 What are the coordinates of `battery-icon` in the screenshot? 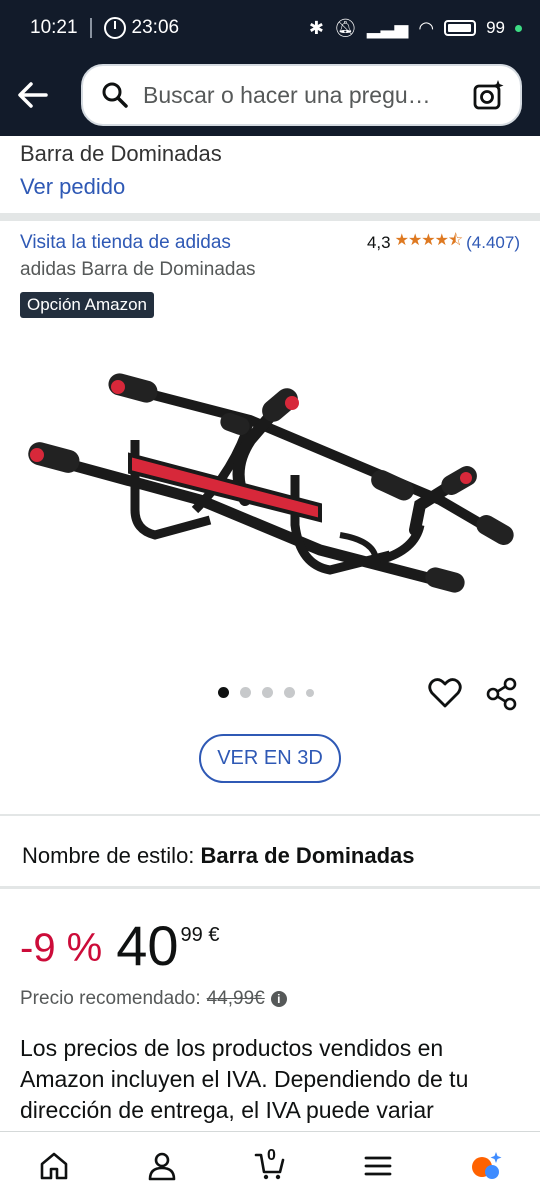 It's located at (460, 28).